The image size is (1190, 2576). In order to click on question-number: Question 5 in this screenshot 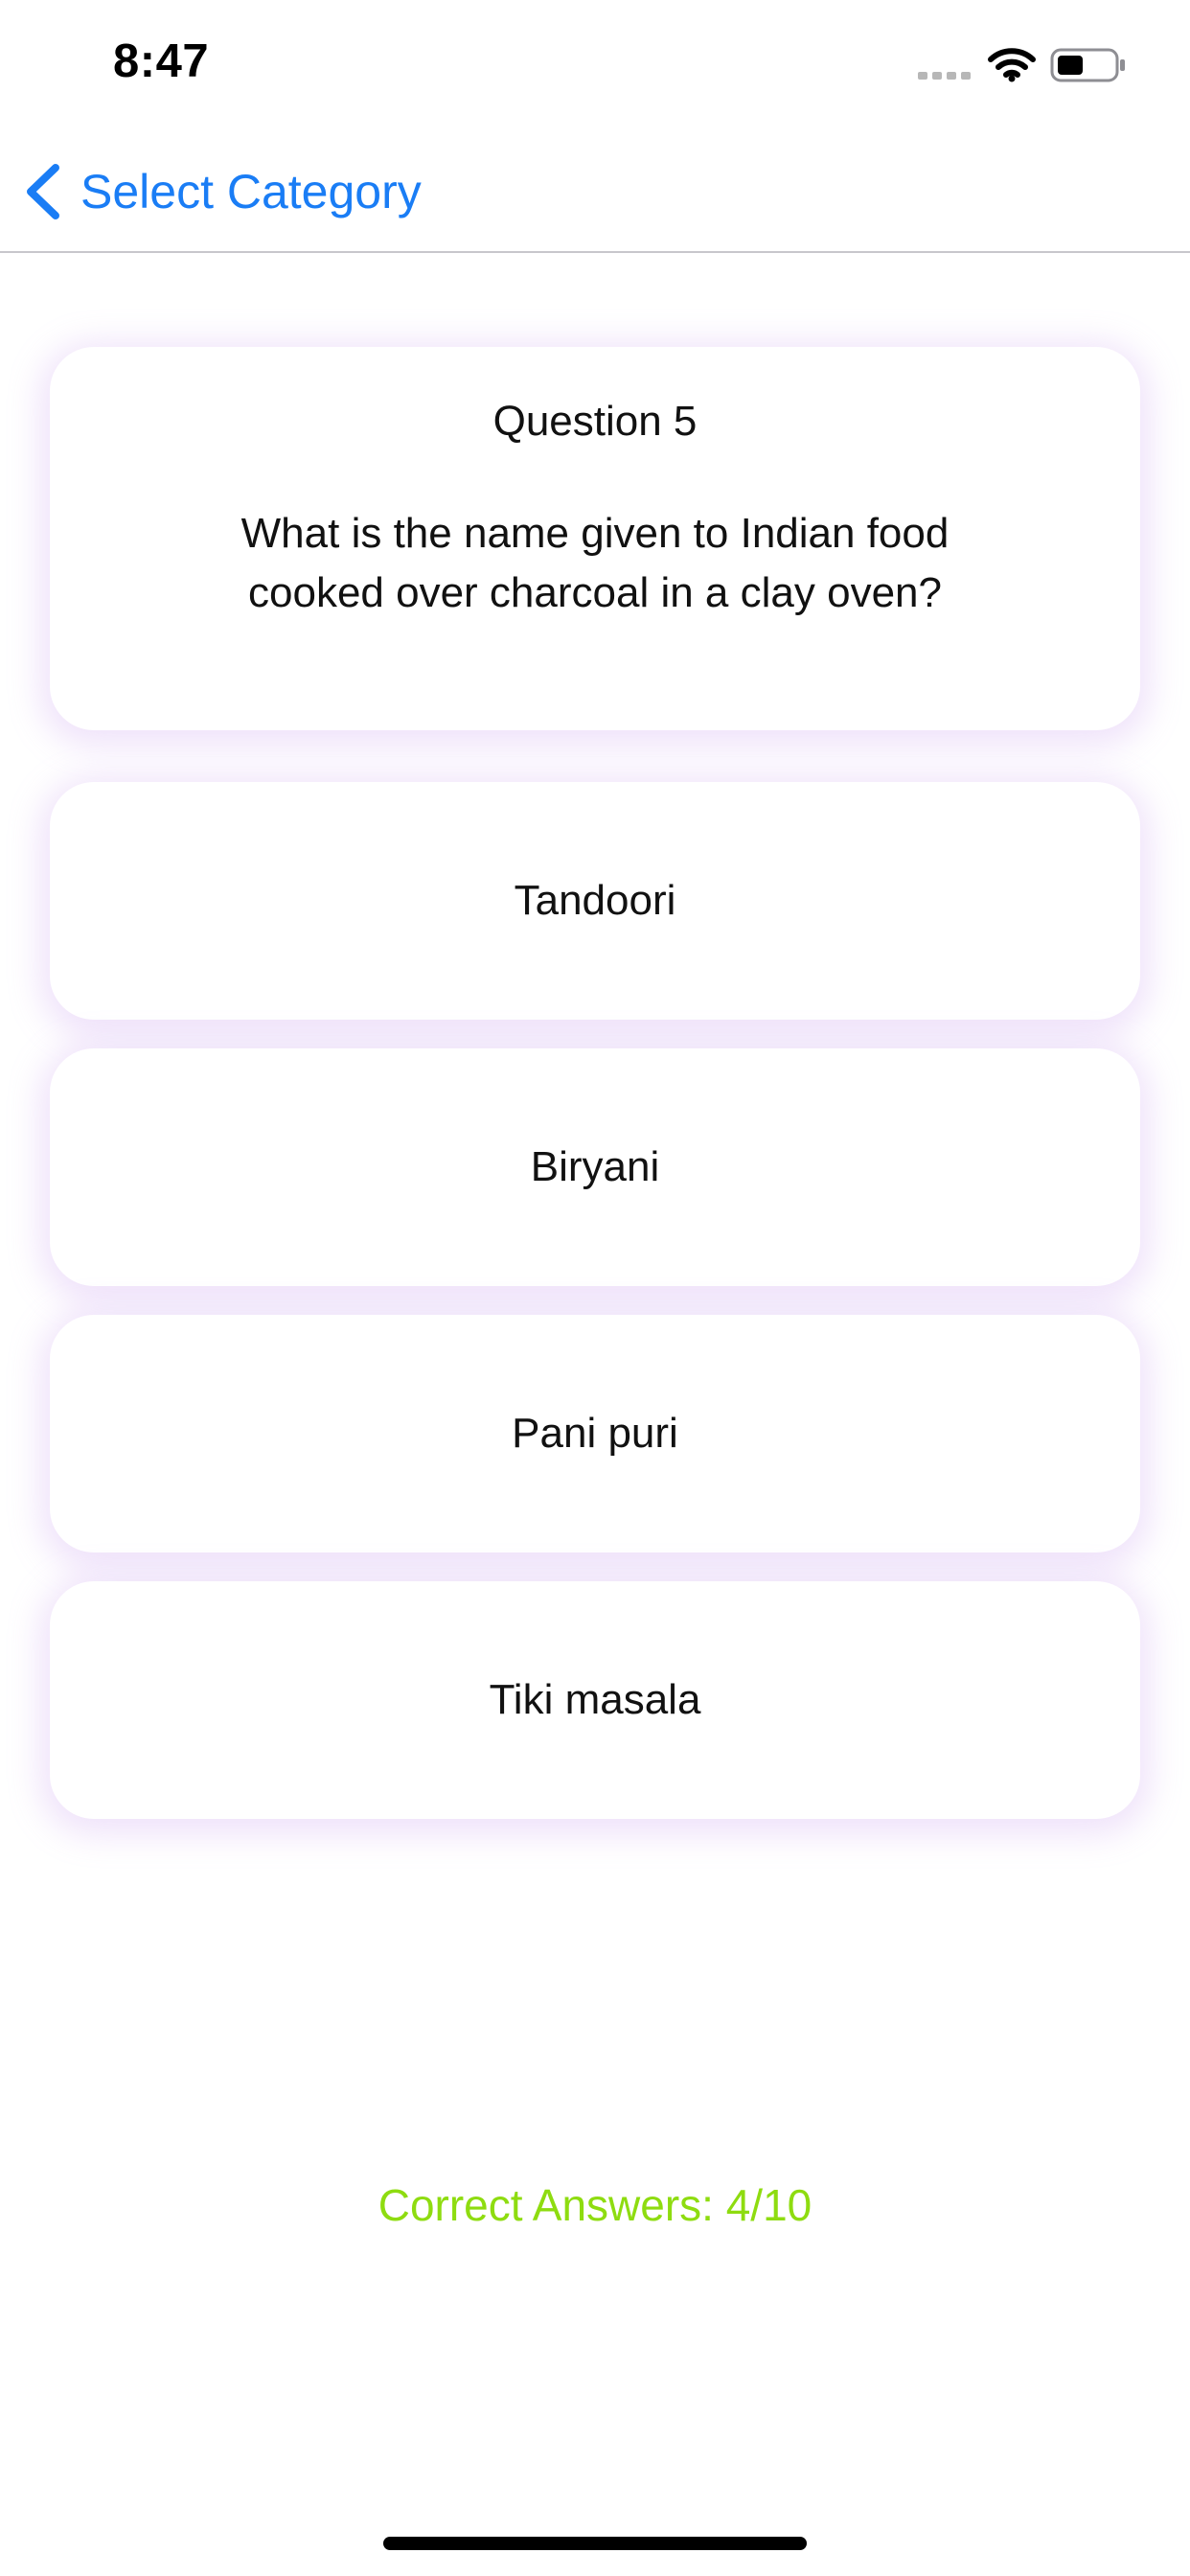, I will do `click(595, 421)`.